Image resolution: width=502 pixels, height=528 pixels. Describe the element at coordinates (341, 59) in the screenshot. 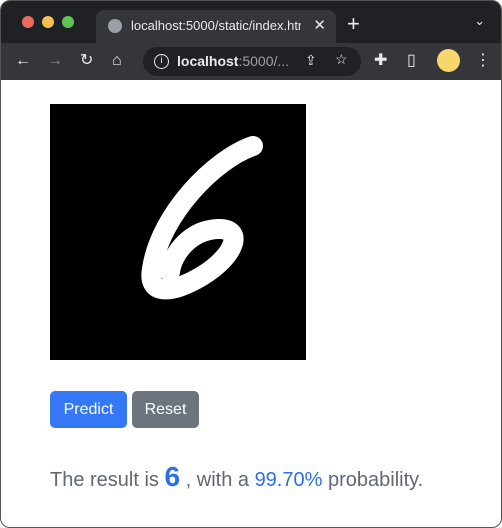

I see `star-icon: ☆` at that location.